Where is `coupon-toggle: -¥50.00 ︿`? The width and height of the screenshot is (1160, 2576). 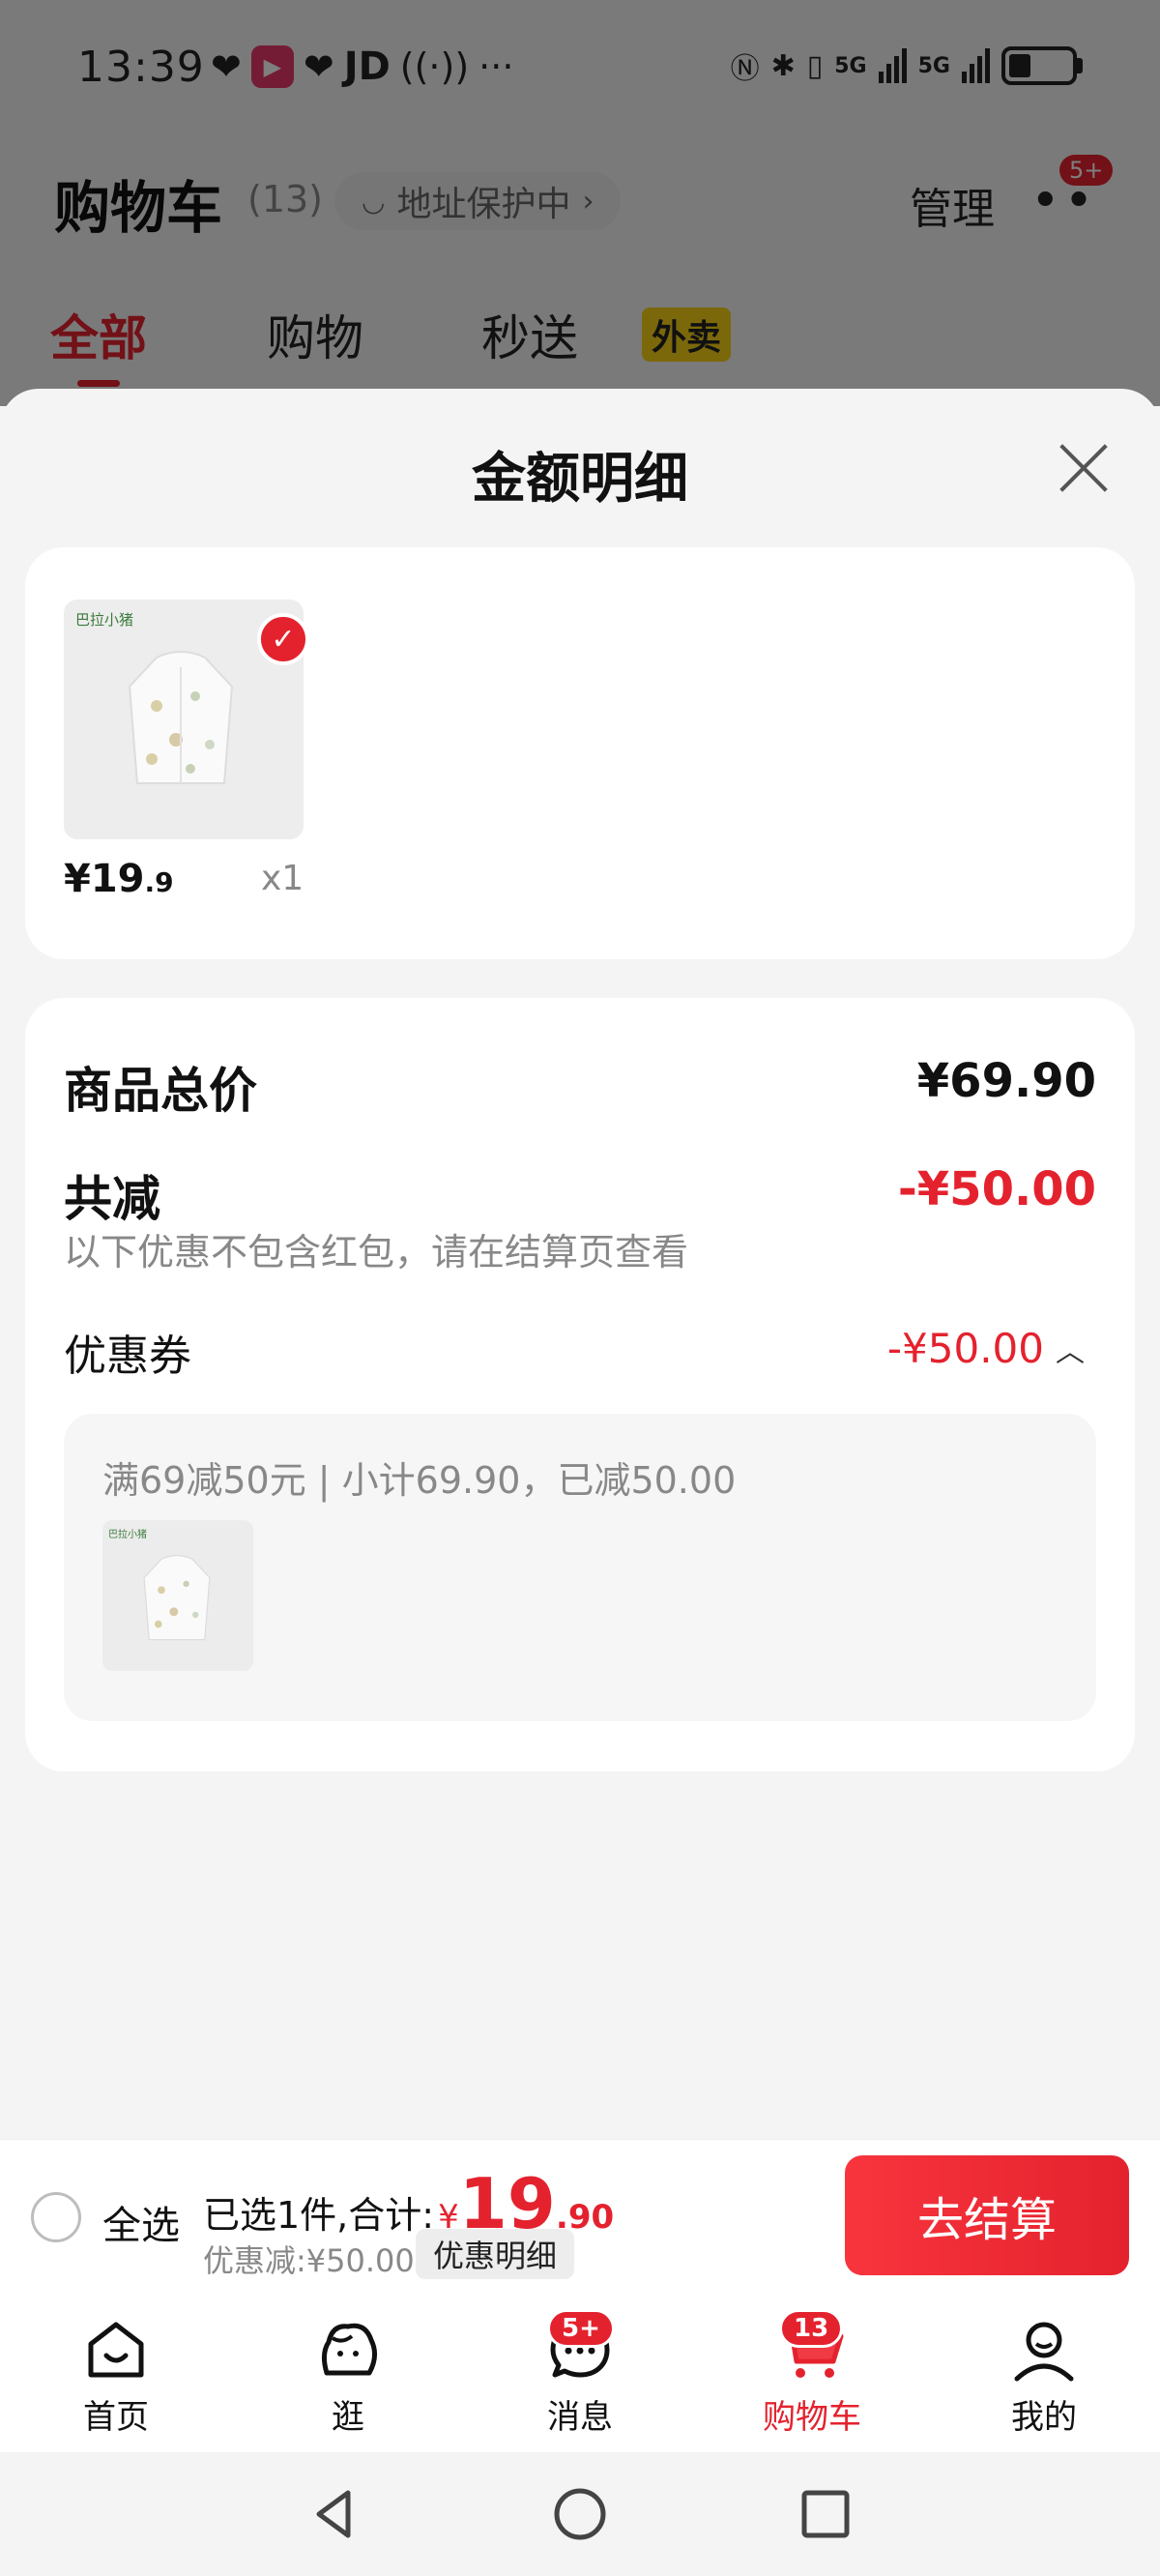
coupon-toggle: -¥50.00 ︿ is located at coordinates (986, 1348).